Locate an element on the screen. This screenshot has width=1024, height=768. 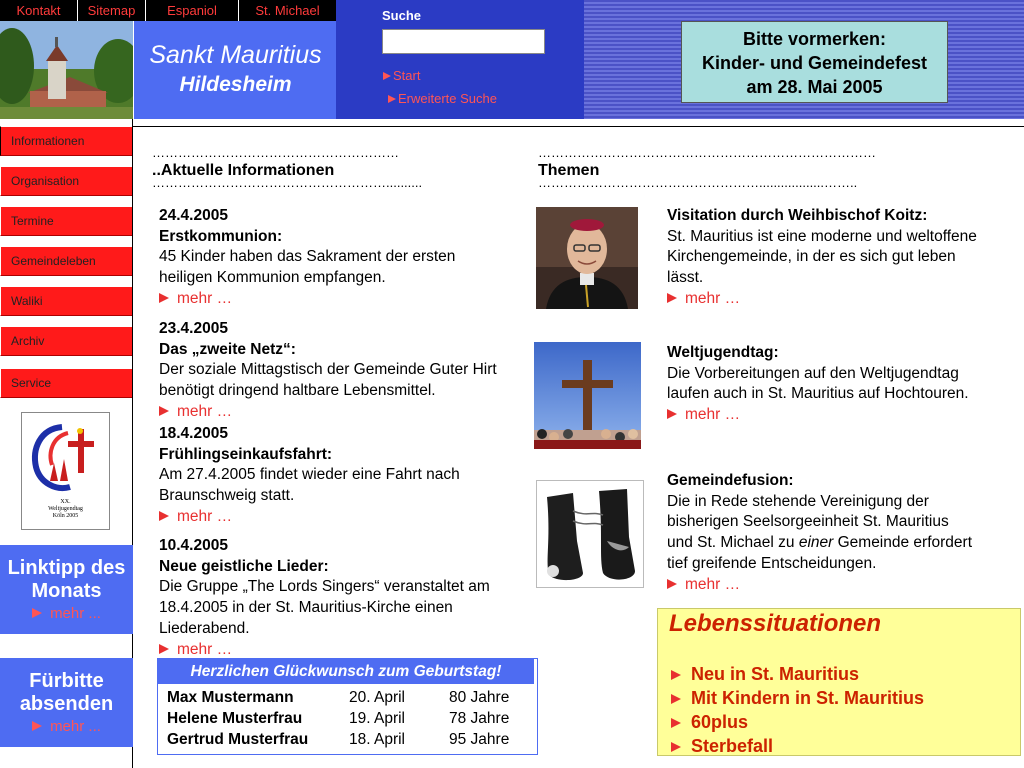
birthday-date: 18. April is located at coordinates (377, 739).